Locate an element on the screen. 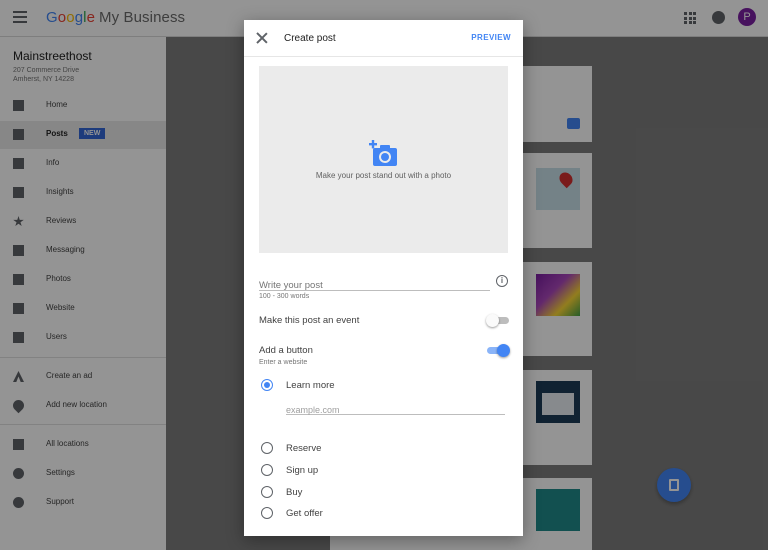  radio-get-offer is located at coordinates (267, 513).